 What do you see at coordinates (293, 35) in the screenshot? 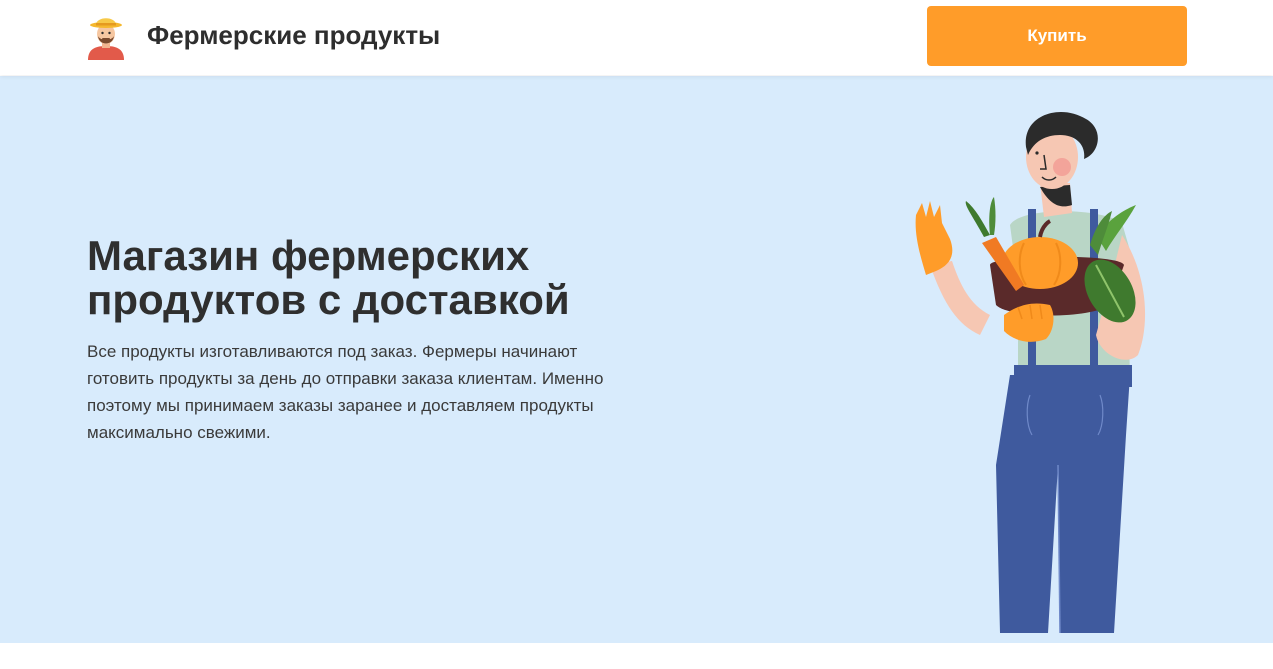
I see `brand-title: Фермерские продукты` at bounding box center [293, 35].